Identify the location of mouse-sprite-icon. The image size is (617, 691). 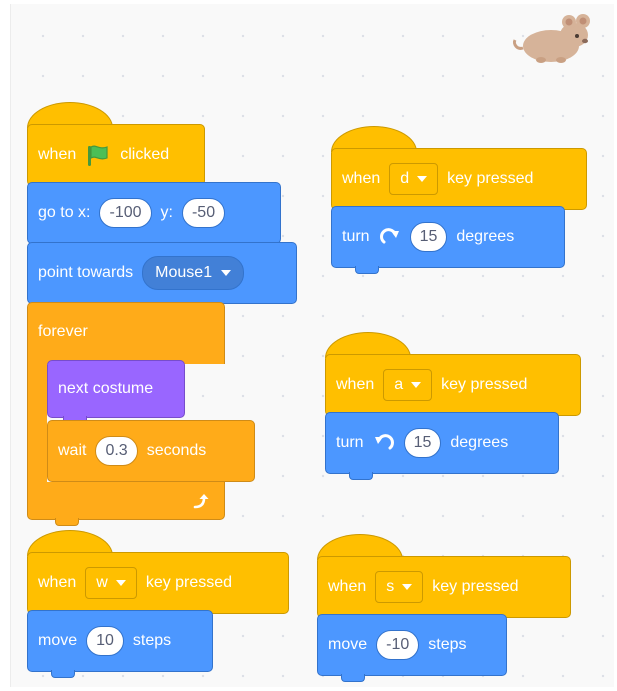
(554, 39).